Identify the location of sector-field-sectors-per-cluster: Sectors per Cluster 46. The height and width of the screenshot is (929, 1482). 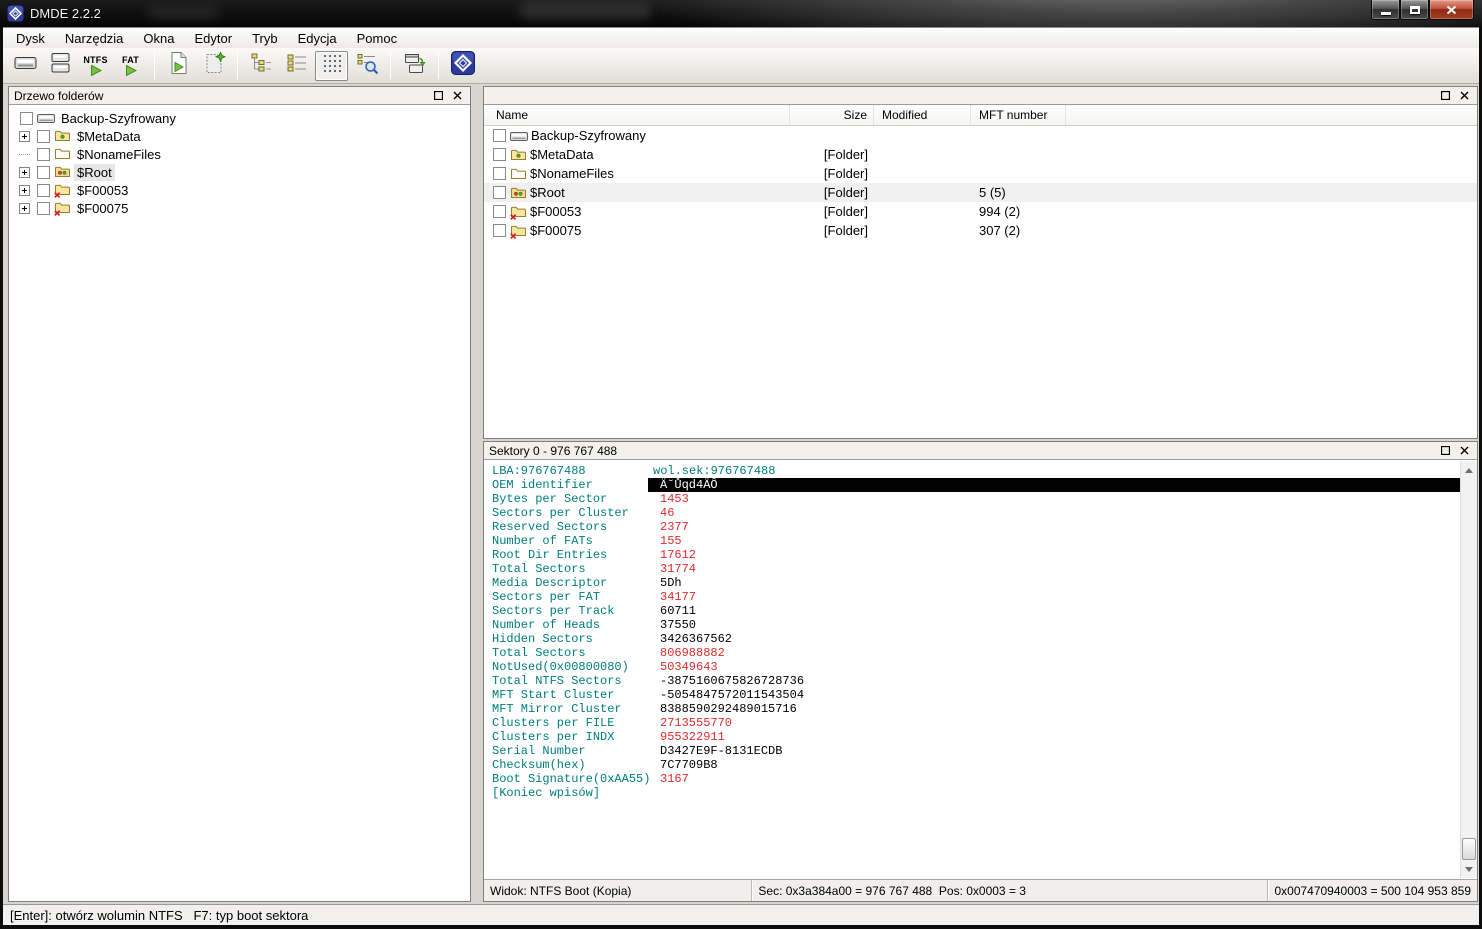
(976, 513).